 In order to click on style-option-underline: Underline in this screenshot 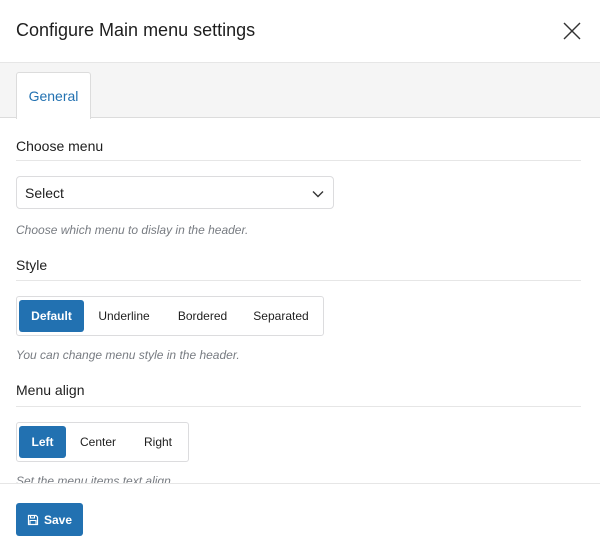, I will do `click(124, 316)`.